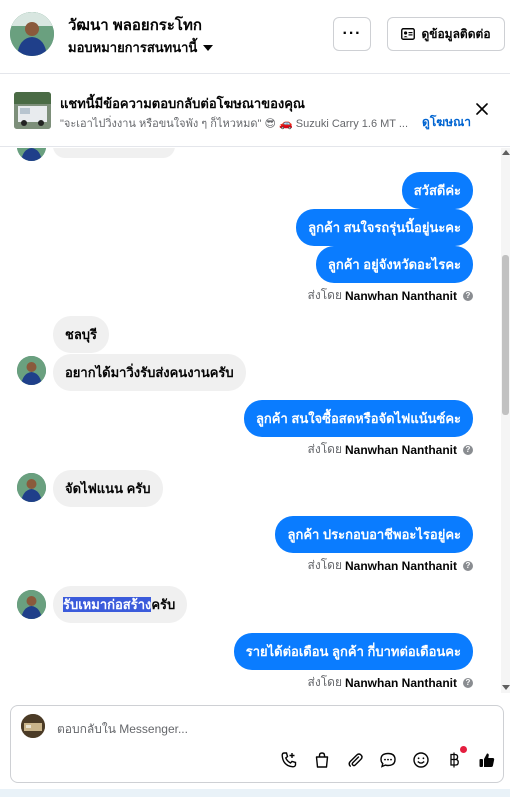 Image resolution: width=510 pixels, height=797 pixels. I want to click on caret-down-icon, so click(208, 48).